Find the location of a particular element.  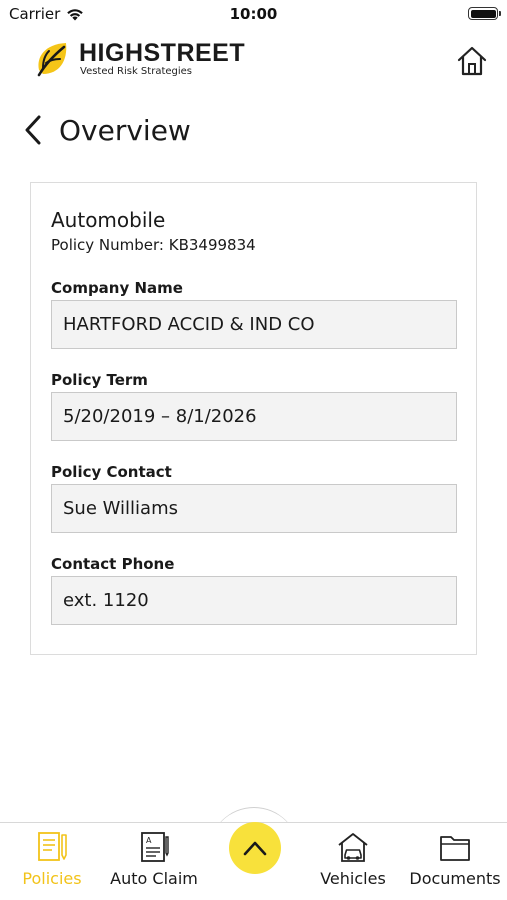

nav-item-documents: Documents is located at coordinates (455, 858).